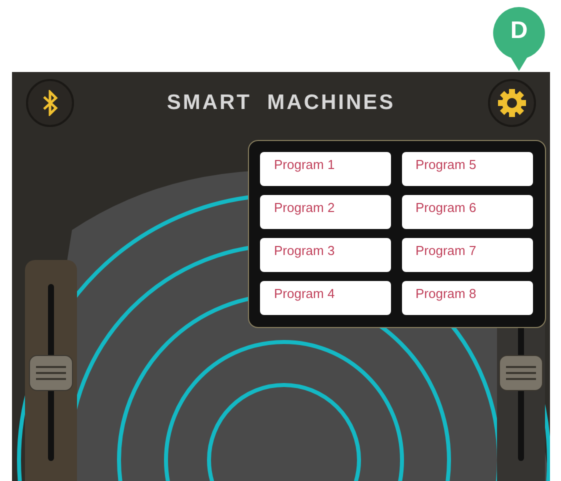 This screenshot has height=481, width=561. Describe the element at coordinates (325, 212) in the screenshot. I see `program-button: Program 2` at that location.